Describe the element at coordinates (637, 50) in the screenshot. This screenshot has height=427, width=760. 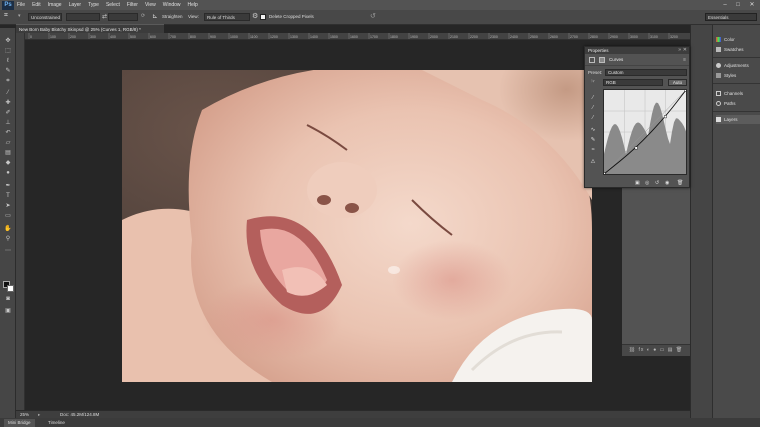
I see `properties-header: Properties » ✕` at that location.